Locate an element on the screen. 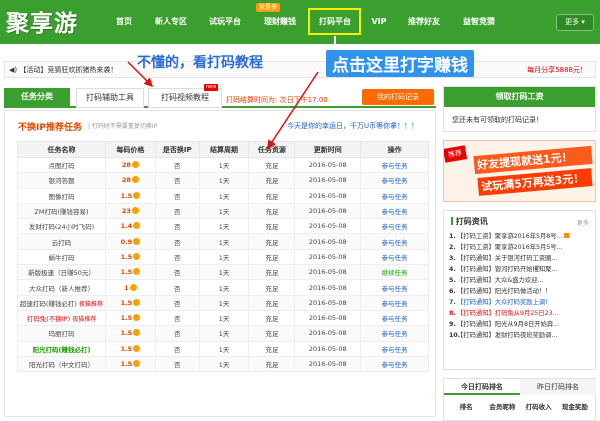 The image size is (600, 421). task-name: 大众打码（新人推荐） is located at coordinates (61, 288).